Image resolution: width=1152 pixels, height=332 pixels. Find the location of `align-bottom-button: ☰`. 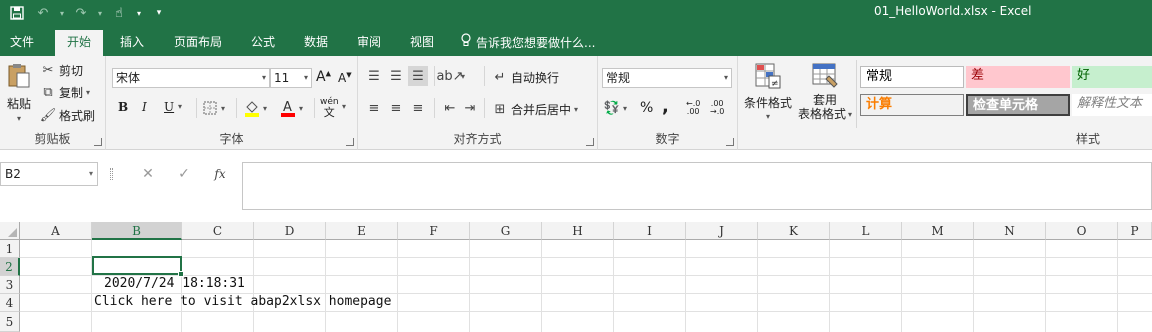

align-bottom-button: ☰ is located at coordinates (418, 76).